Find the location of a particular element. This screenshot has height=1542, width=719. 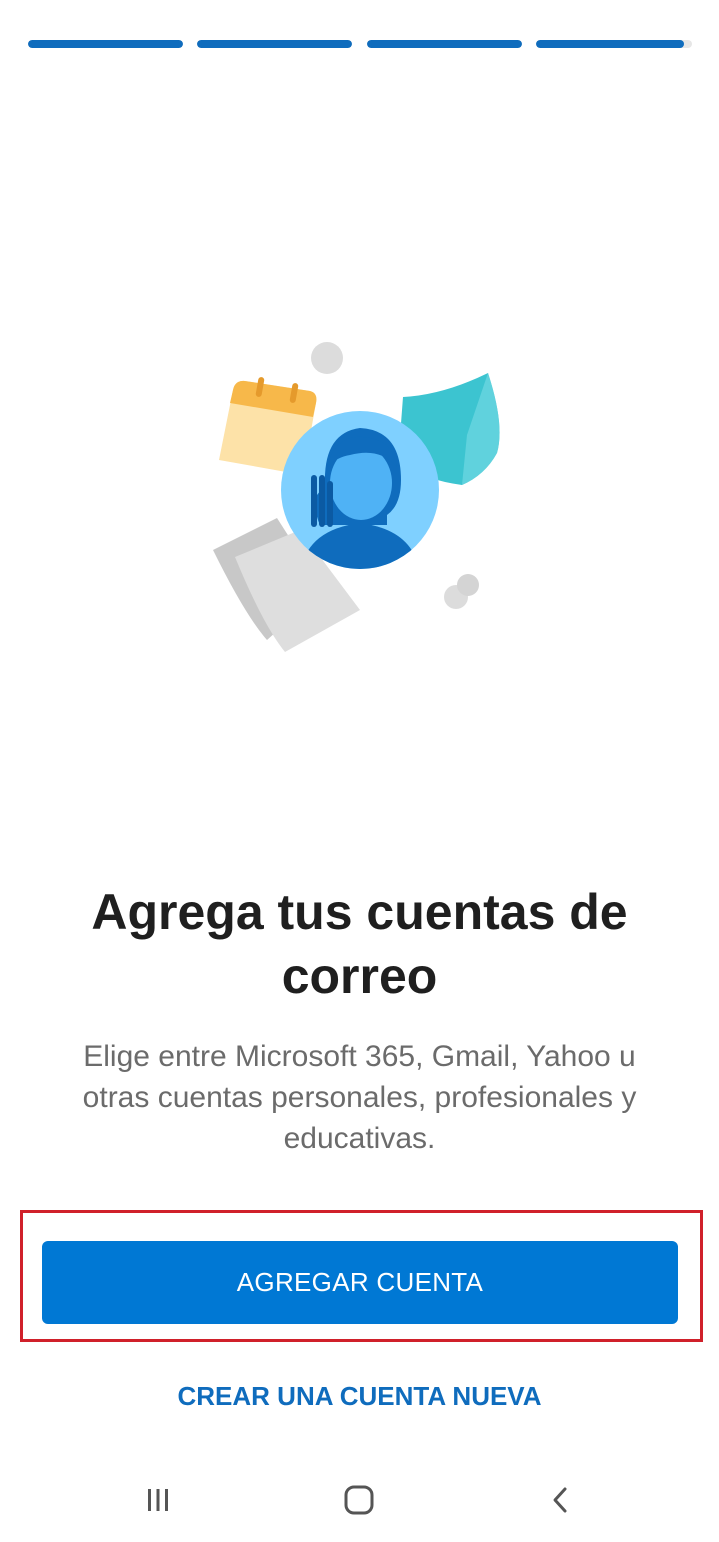

home-button is located at coordinates (359, 1500).